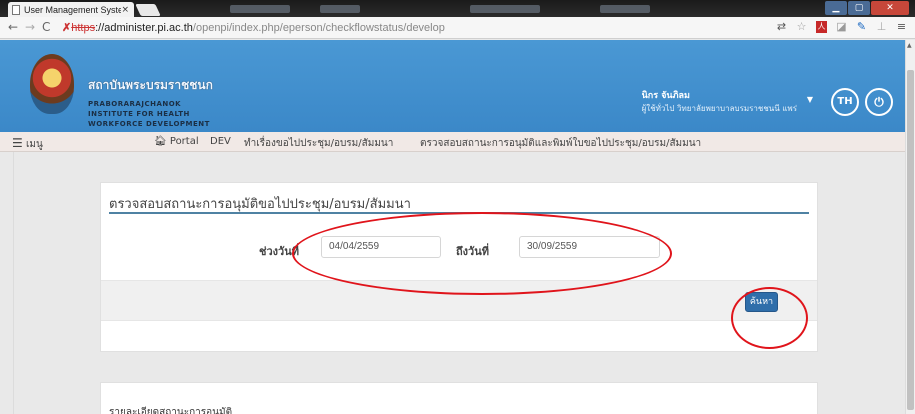 The image size is (915, 414). I want to click on menu-toggle-button: ☰ เมนู, so click(27, 144).